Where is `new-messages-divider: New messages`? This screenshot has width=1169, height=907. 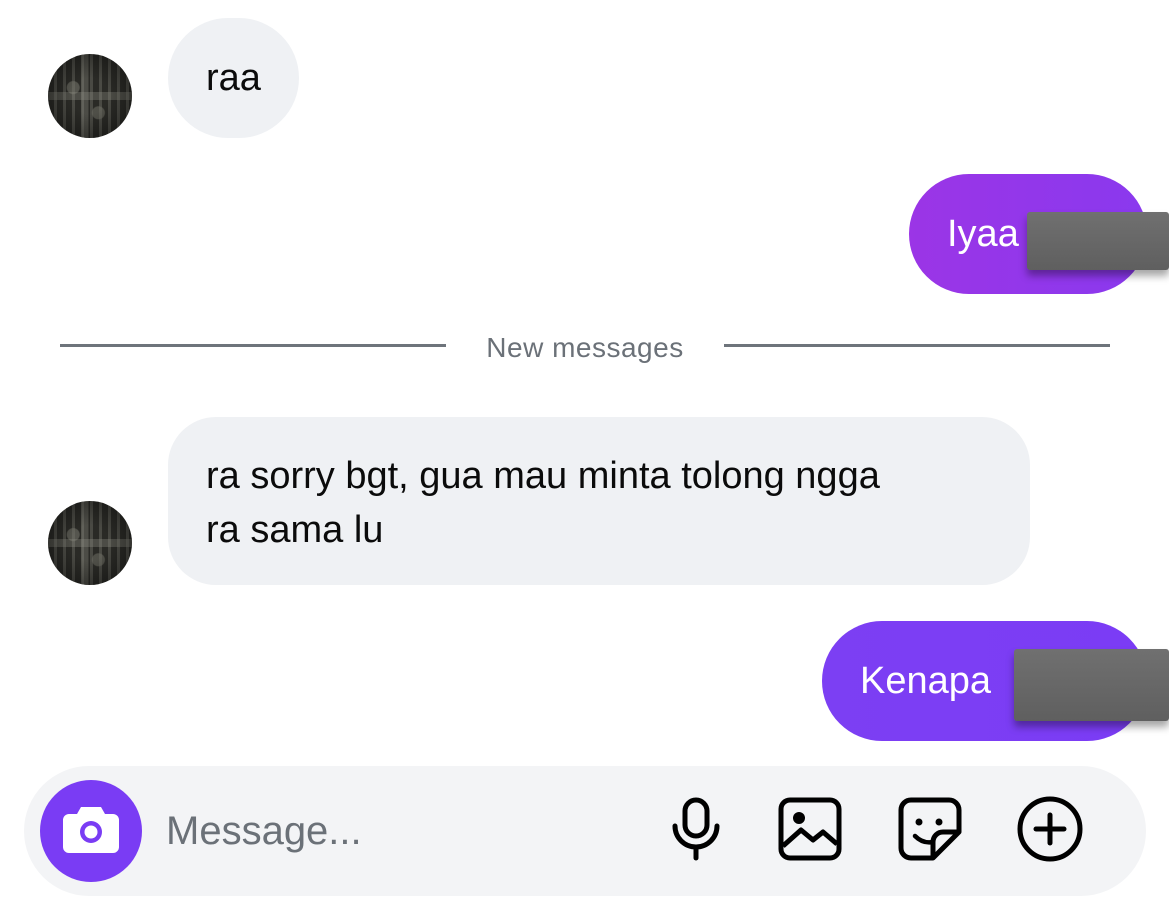
new-messages-divider: New messages is located at coordinates (585, 347).